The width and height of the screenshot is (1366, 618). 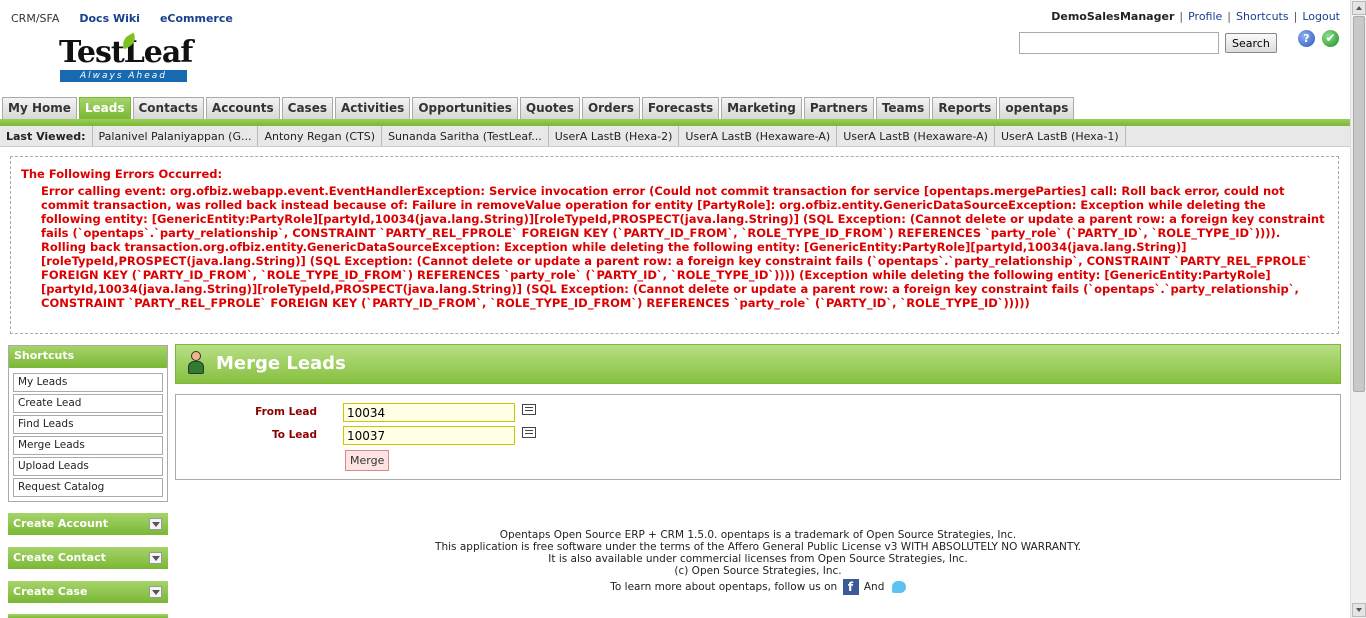 I want to click on scroll-up-arrow-icon, so click(x=1359, y=8).